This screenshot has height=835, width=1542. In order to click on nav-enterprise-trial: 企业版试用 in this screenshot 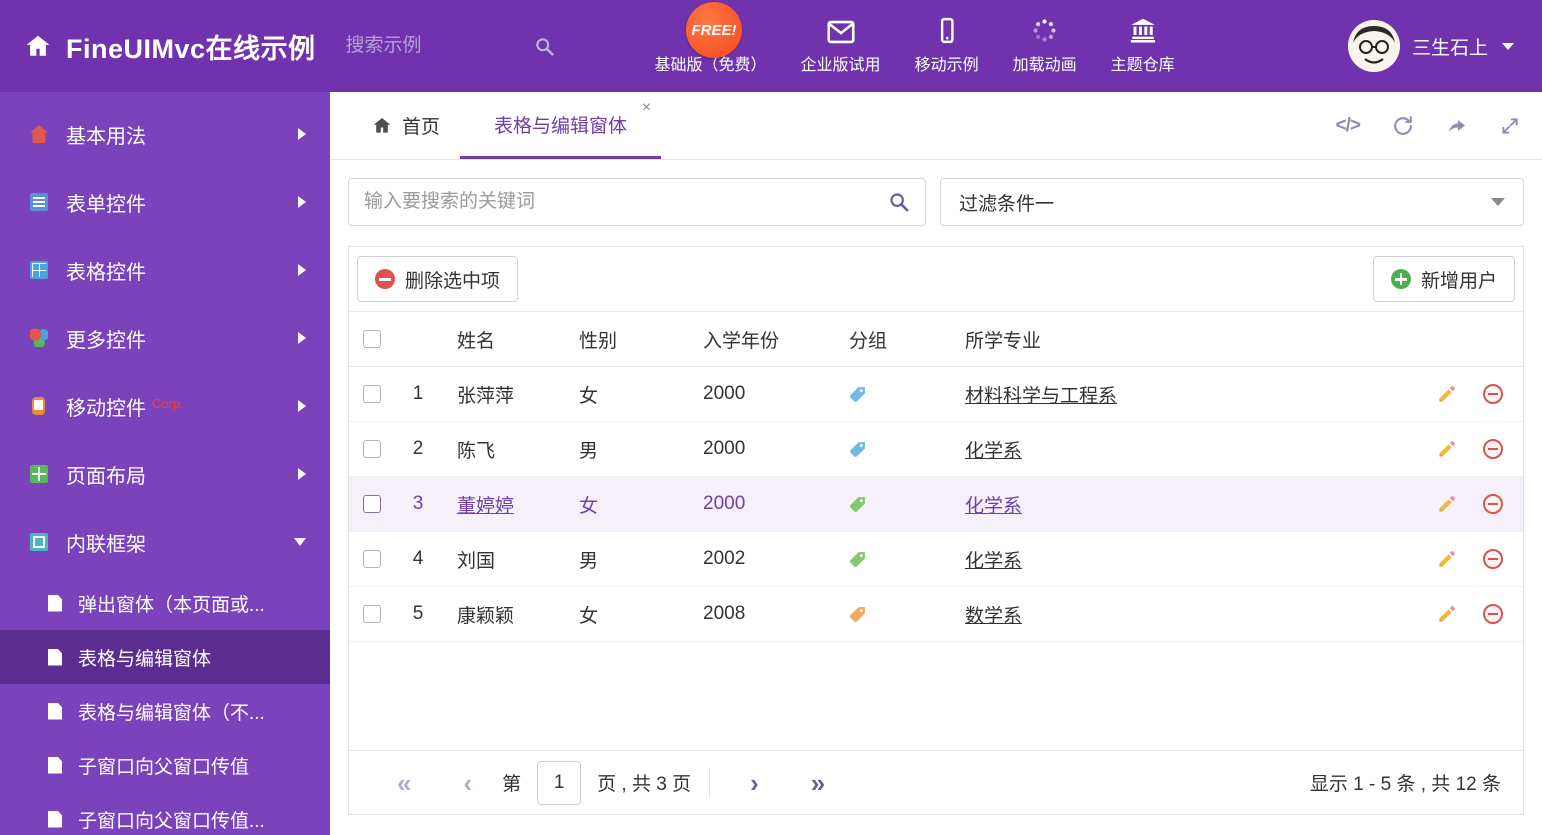, I will do `click(841, 46)`.